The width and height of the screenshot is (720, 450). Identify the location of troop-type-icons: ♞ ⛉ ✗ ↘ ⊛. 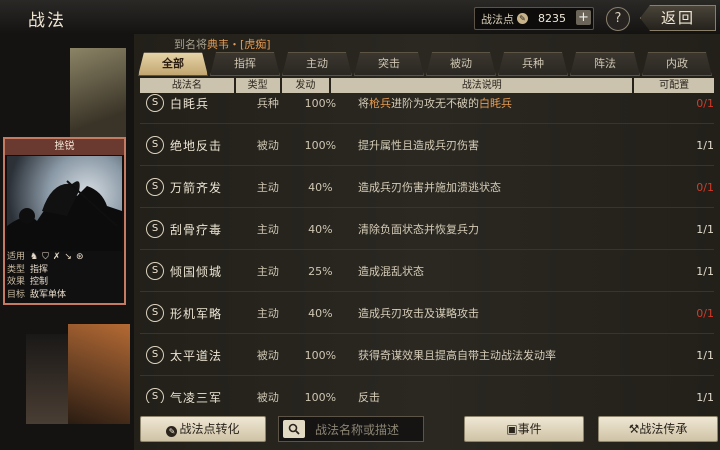
(56, 257).